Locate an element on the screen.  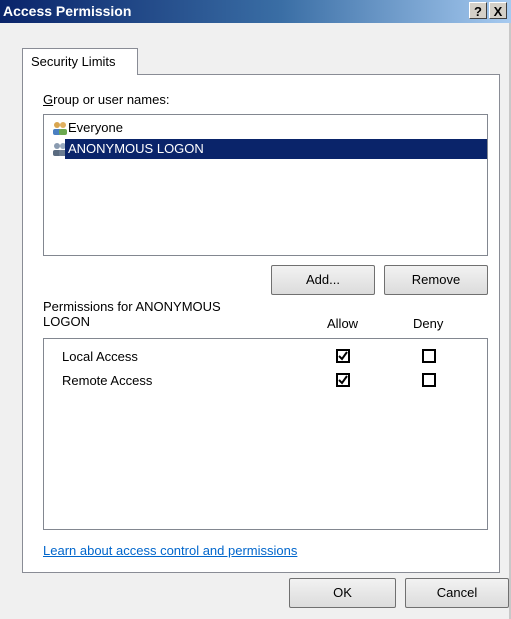
allow-header: Allow is located at coordinates (343, 323).